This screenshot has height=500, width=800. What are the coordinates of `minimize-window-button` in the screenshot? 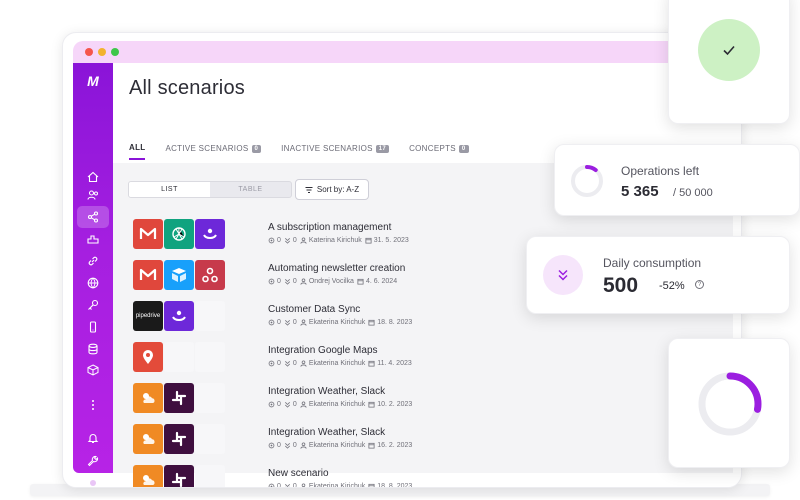 It's located at (102, 52).